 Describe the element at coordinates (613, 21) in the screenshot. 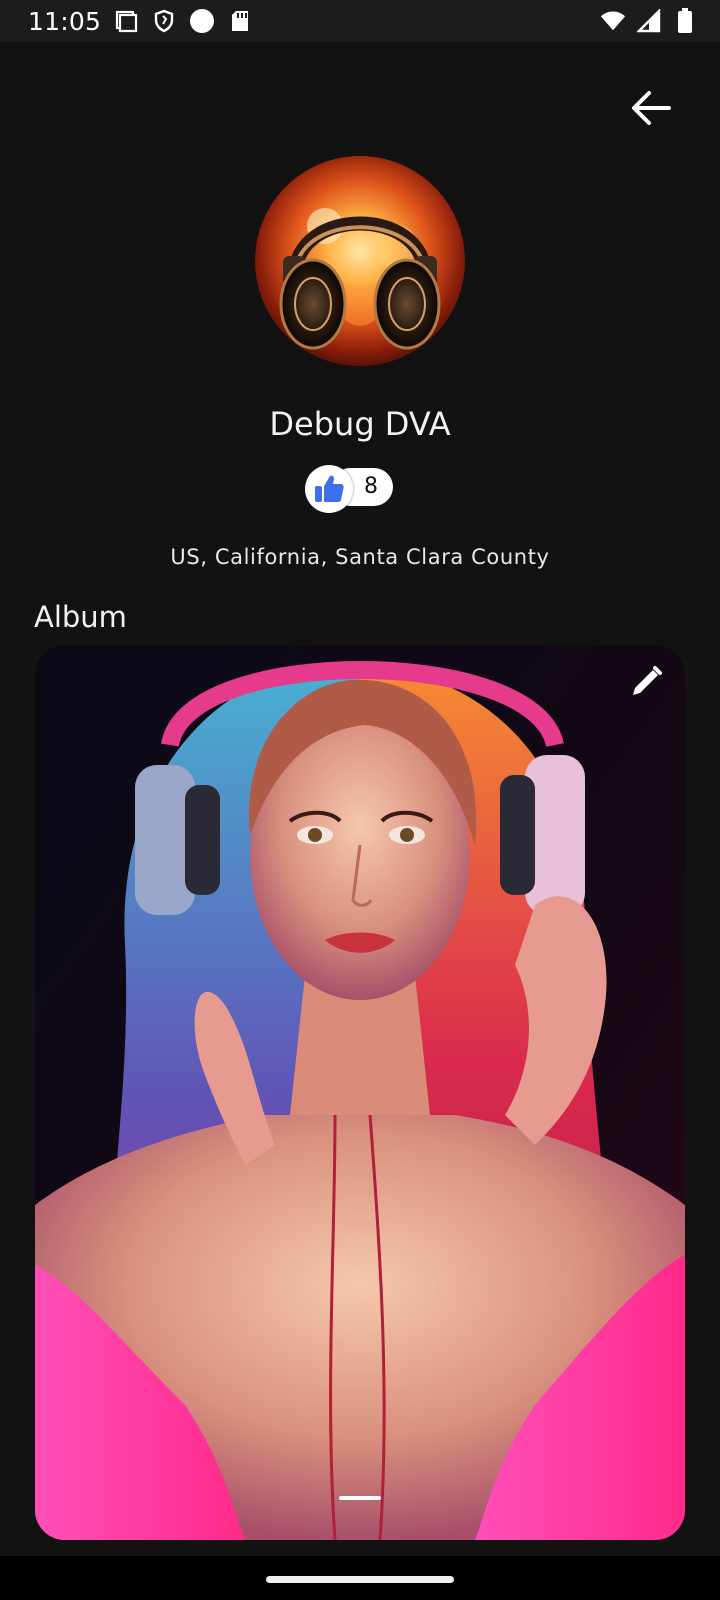

I see `wifi-icon` at that location.